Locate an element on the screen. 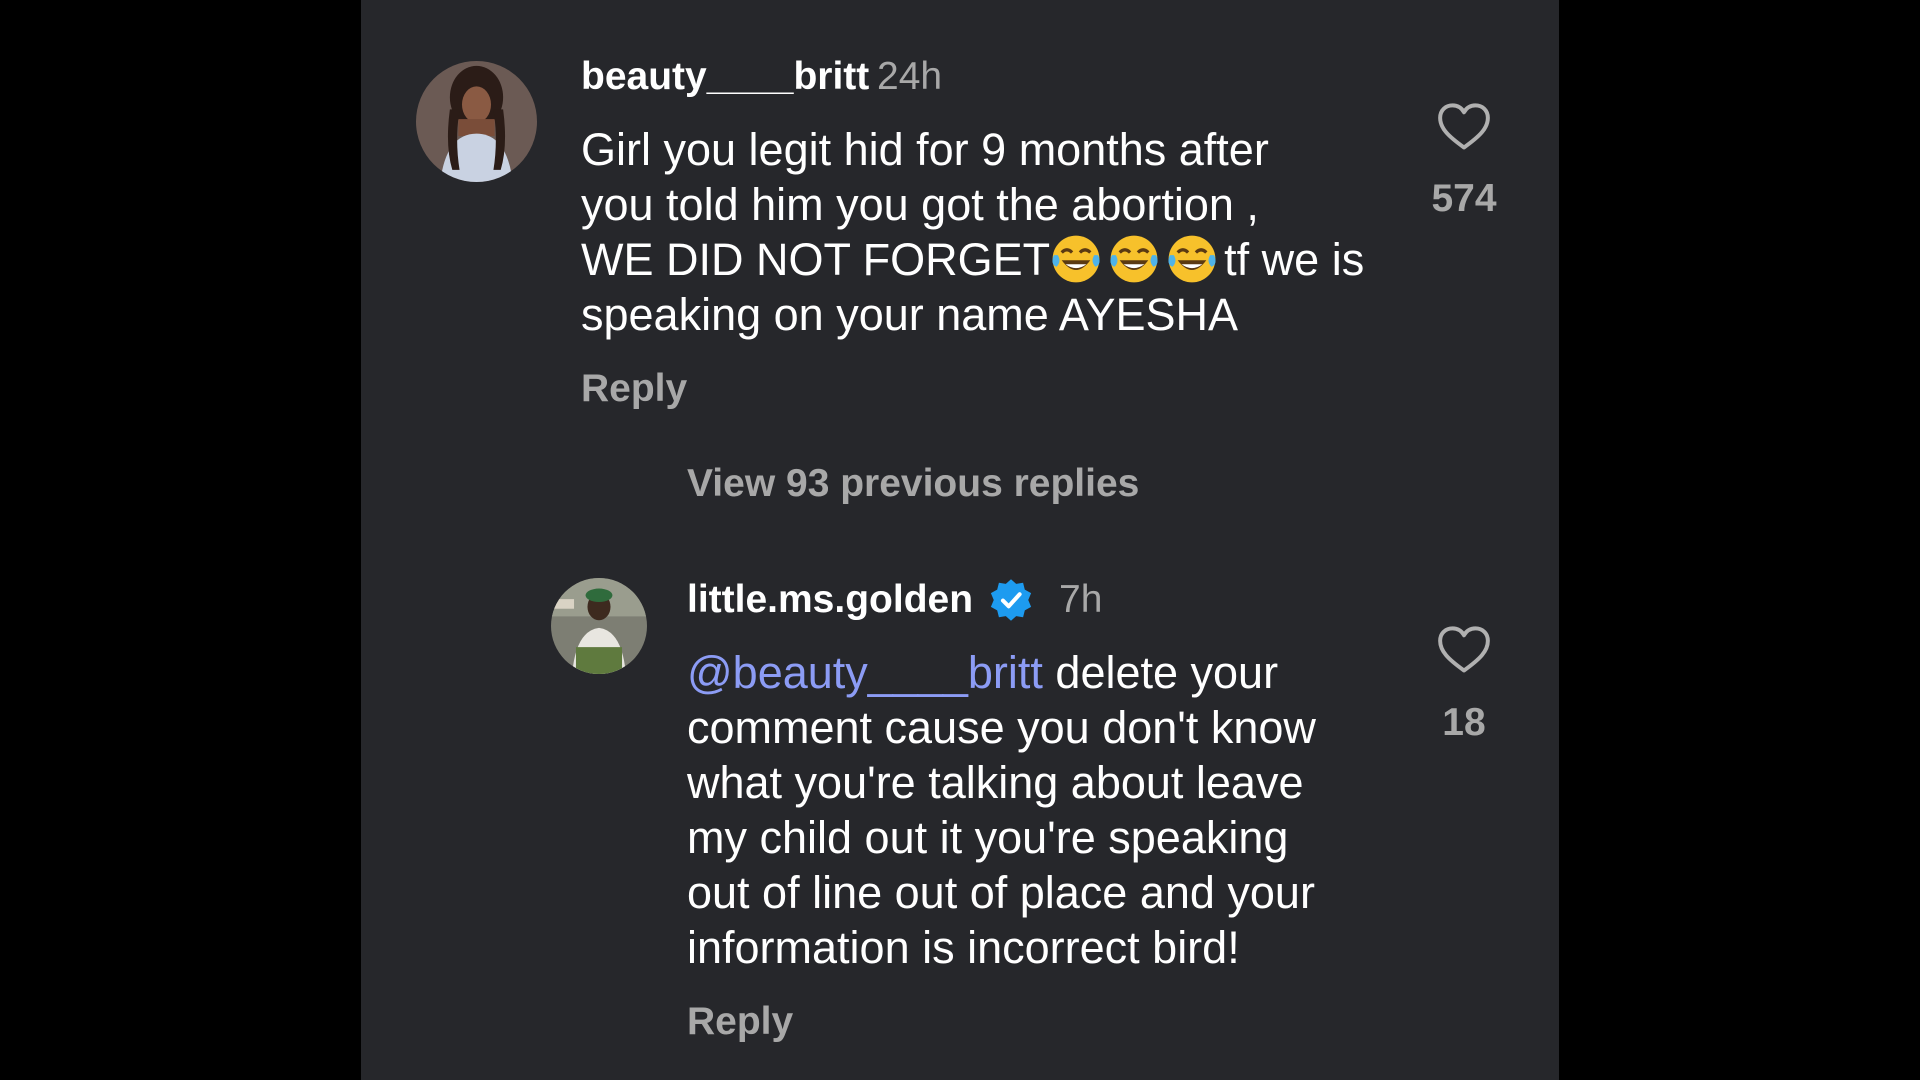 The image size is (1920, 1080). comment-text-segment: tf we is is located at coordinates (1294, 259).